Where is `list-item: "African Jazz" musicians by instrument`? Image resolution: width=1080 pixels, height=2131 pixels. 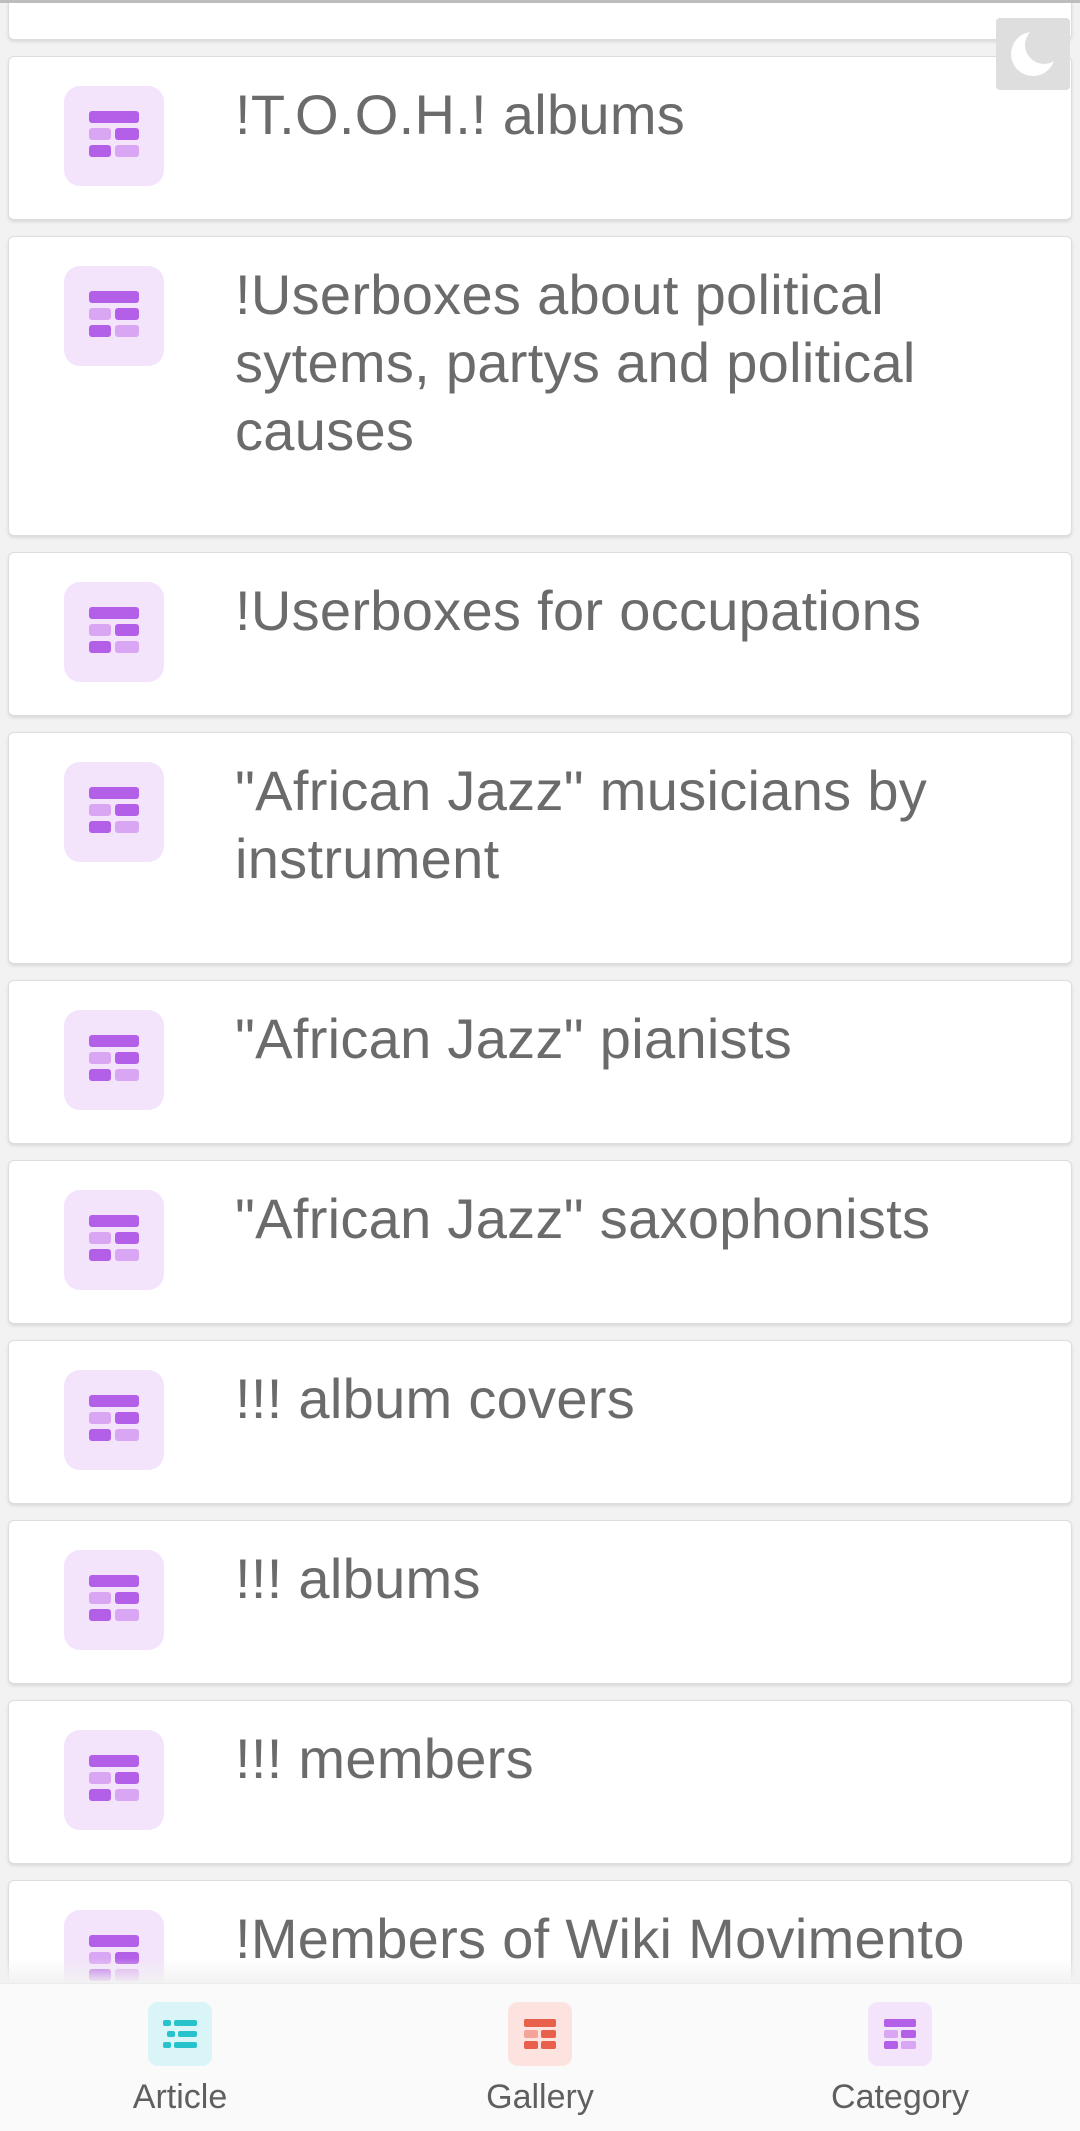 list-item: "African Jazz" musicians by instrument is located at coordinates (540, 848).